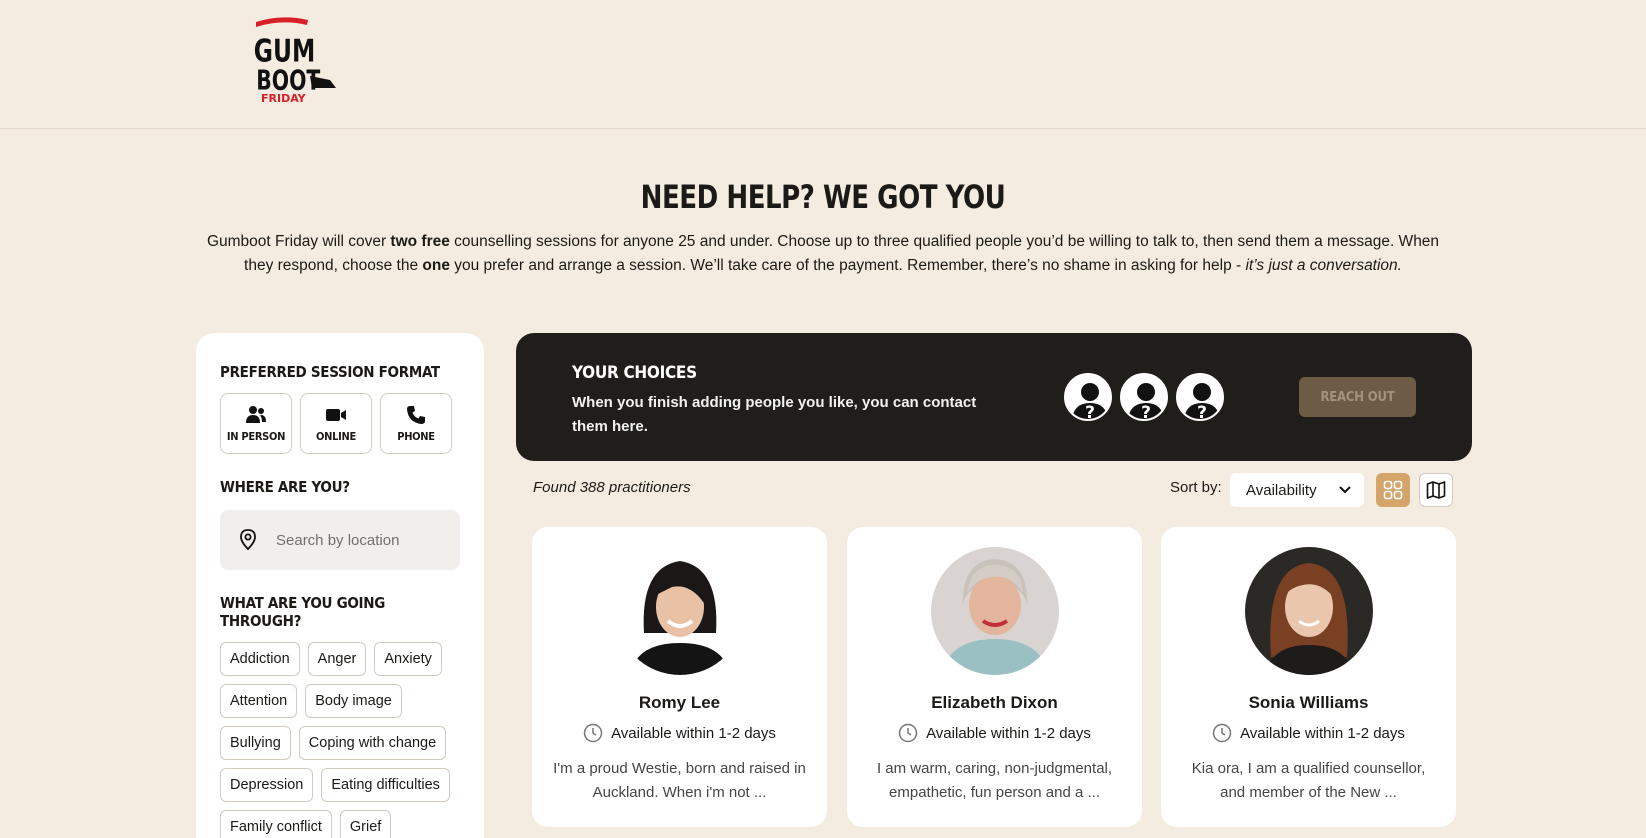 This screenshot has width=1646, height=838. I want to click on svg-text: FRIDAY, so click(284, 98).